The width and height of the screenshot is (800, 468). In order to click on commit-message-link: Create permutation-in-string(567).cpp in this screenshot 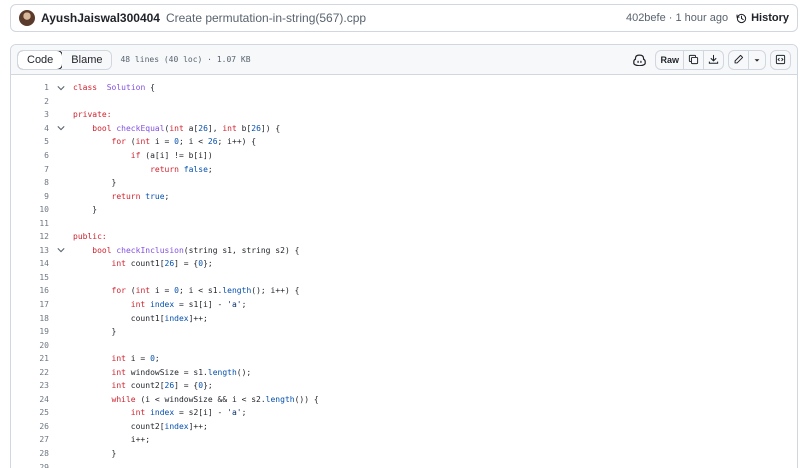, I will do `click(266, 18)`.